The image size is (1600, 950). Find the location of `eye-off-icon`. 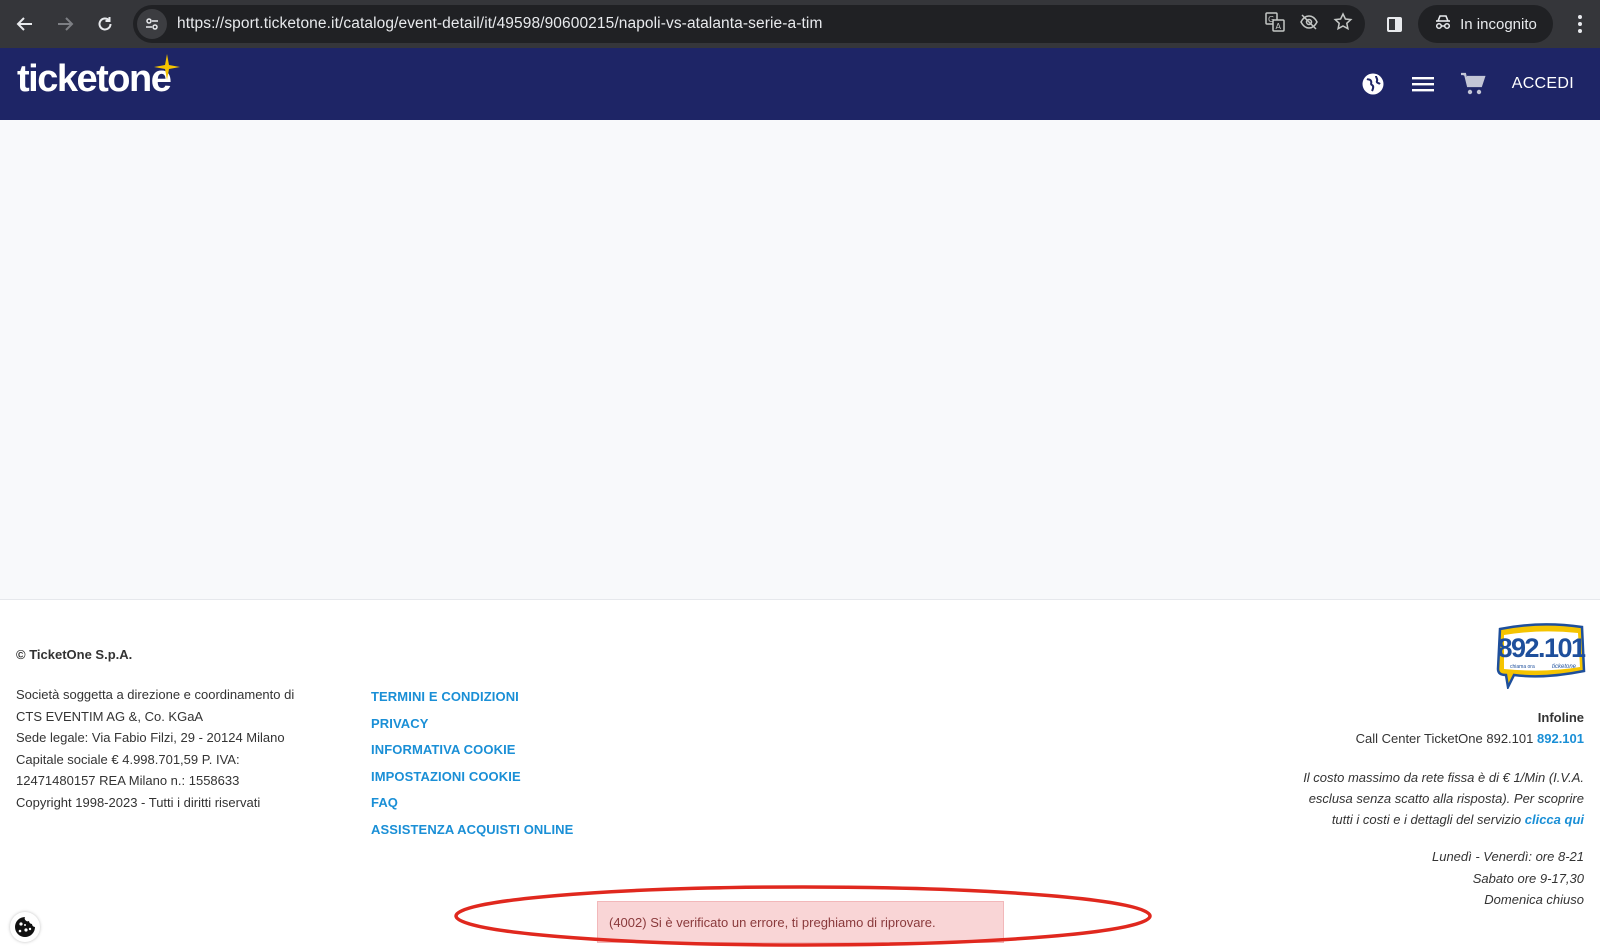

eye-off-icon is located at coordinates (1309, 24).